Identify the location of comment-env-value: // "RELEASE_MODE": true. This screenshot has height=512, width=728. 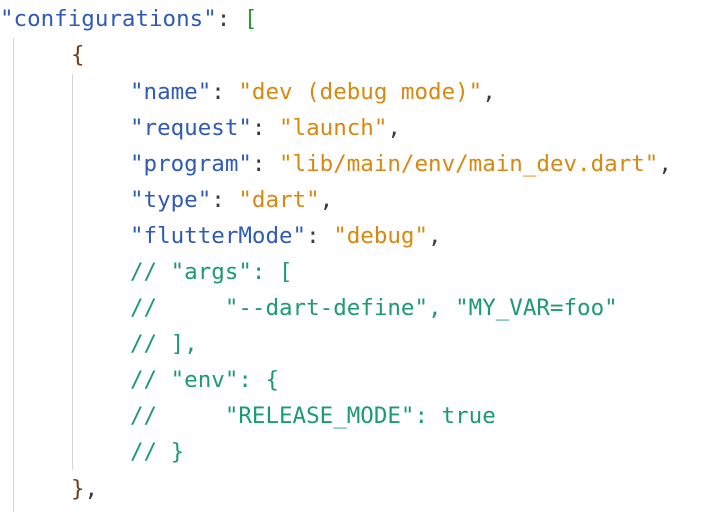
(313, 416).